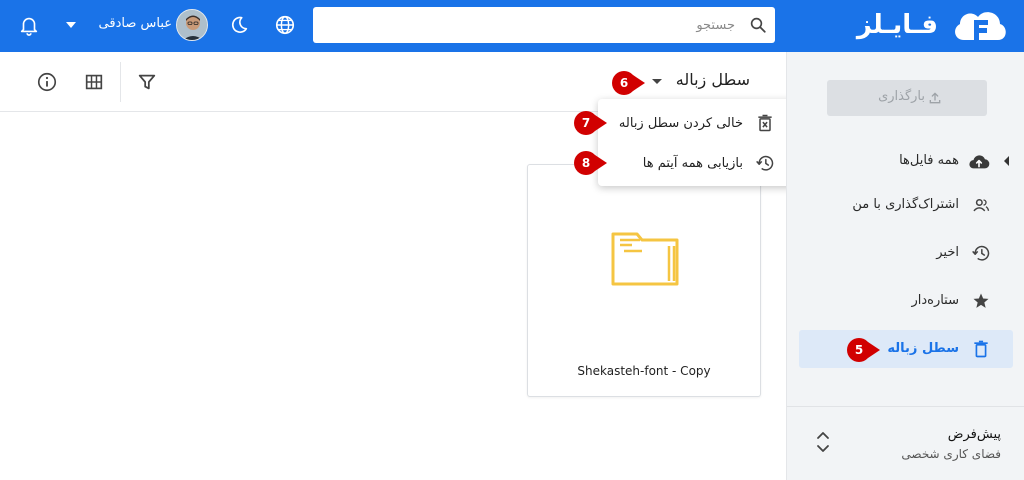 This screenshot has width=1024, height=480. What do you see at coordinates (929, 160) in the screenshot?
I see `sidebar-item-label: همه فایل‌ها` at bounding box center [929, 160].